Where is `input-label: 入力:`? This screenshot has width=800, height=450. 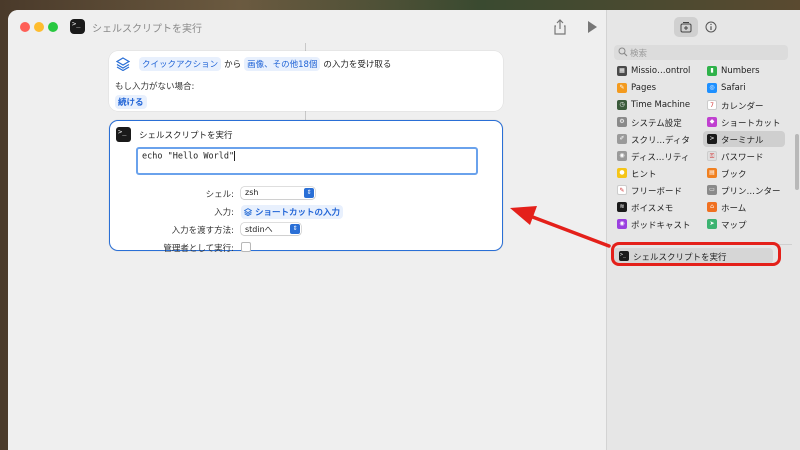
input-label: 入力: is located at coordinates (224, 213).